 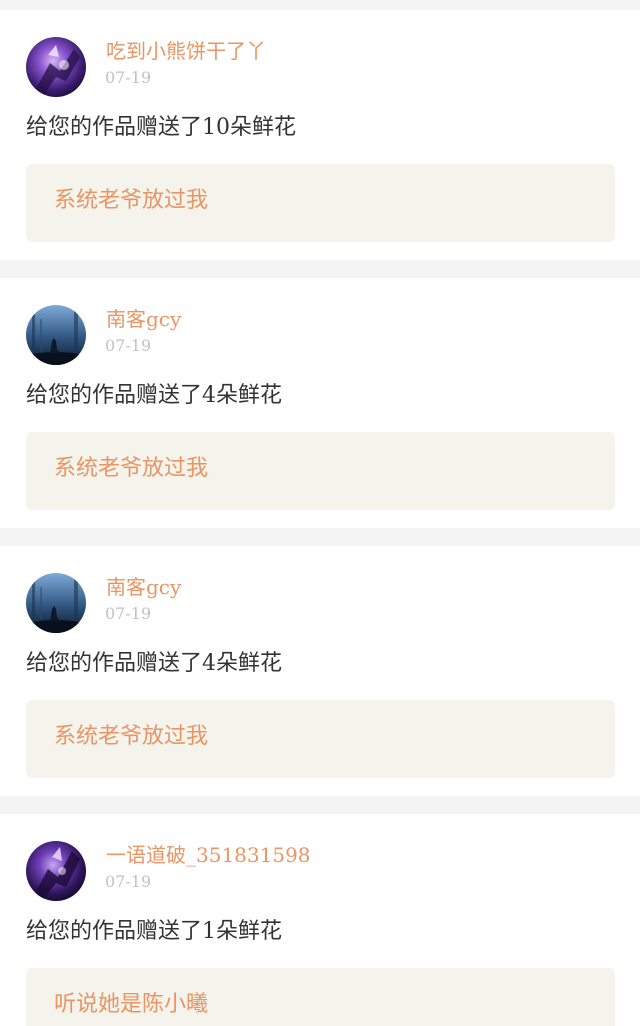 What do you see at coordinates (186, 51) in the screenshot?
I see `username-link: 吃到小熊饼干了丫` at bounding box center [186, 51].